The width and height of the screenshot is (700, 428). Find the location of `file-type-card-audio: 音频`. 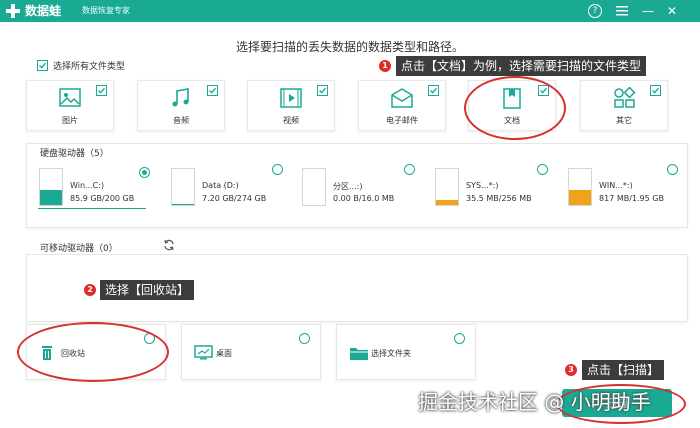

file-type-card-audio: 音频 is located at coordinates (181, 105).